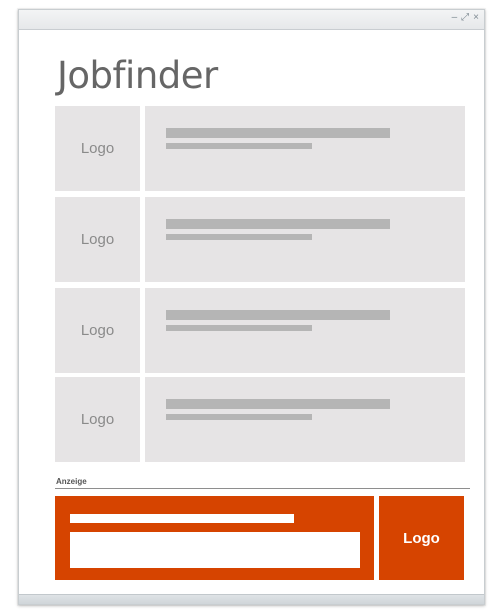 The height and width of the screenshot is (612, 498). I want to click on ad-divider, so click(262, 488).